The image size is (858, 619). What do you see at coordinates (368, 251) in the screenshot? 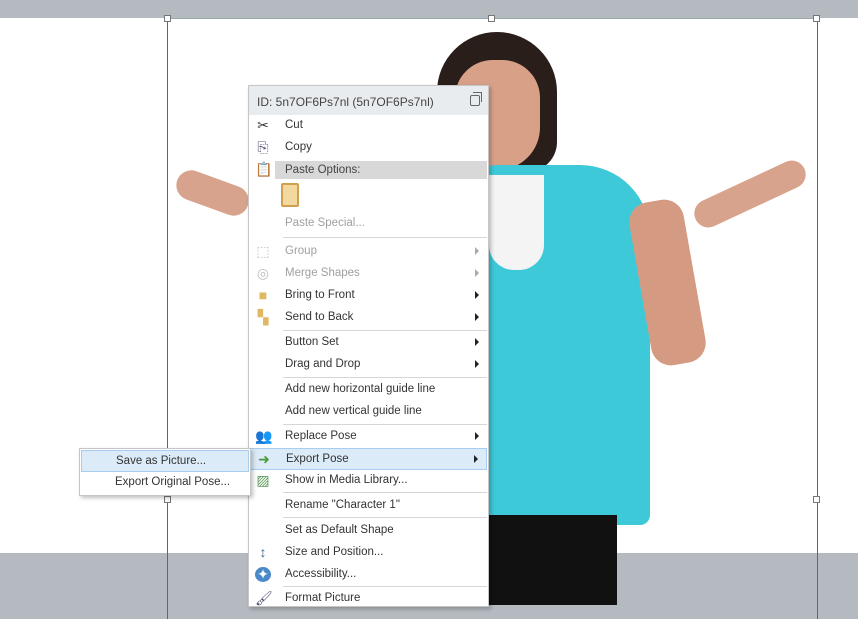
I see `menu-item-group: ⬚ Group` at bounding box center [368, 251].